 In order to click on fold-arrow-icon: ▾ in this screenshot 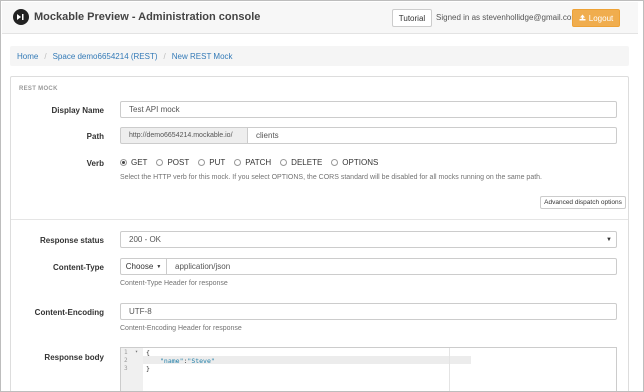, I will do `click(136, 352)`.